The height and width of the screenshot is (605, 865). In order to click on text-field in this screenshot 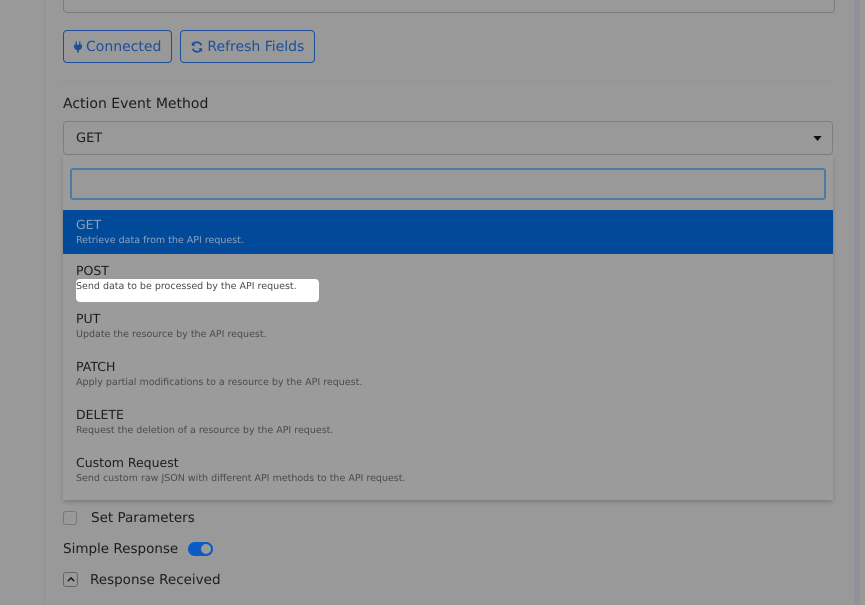, I will do `click(449, 6)`.